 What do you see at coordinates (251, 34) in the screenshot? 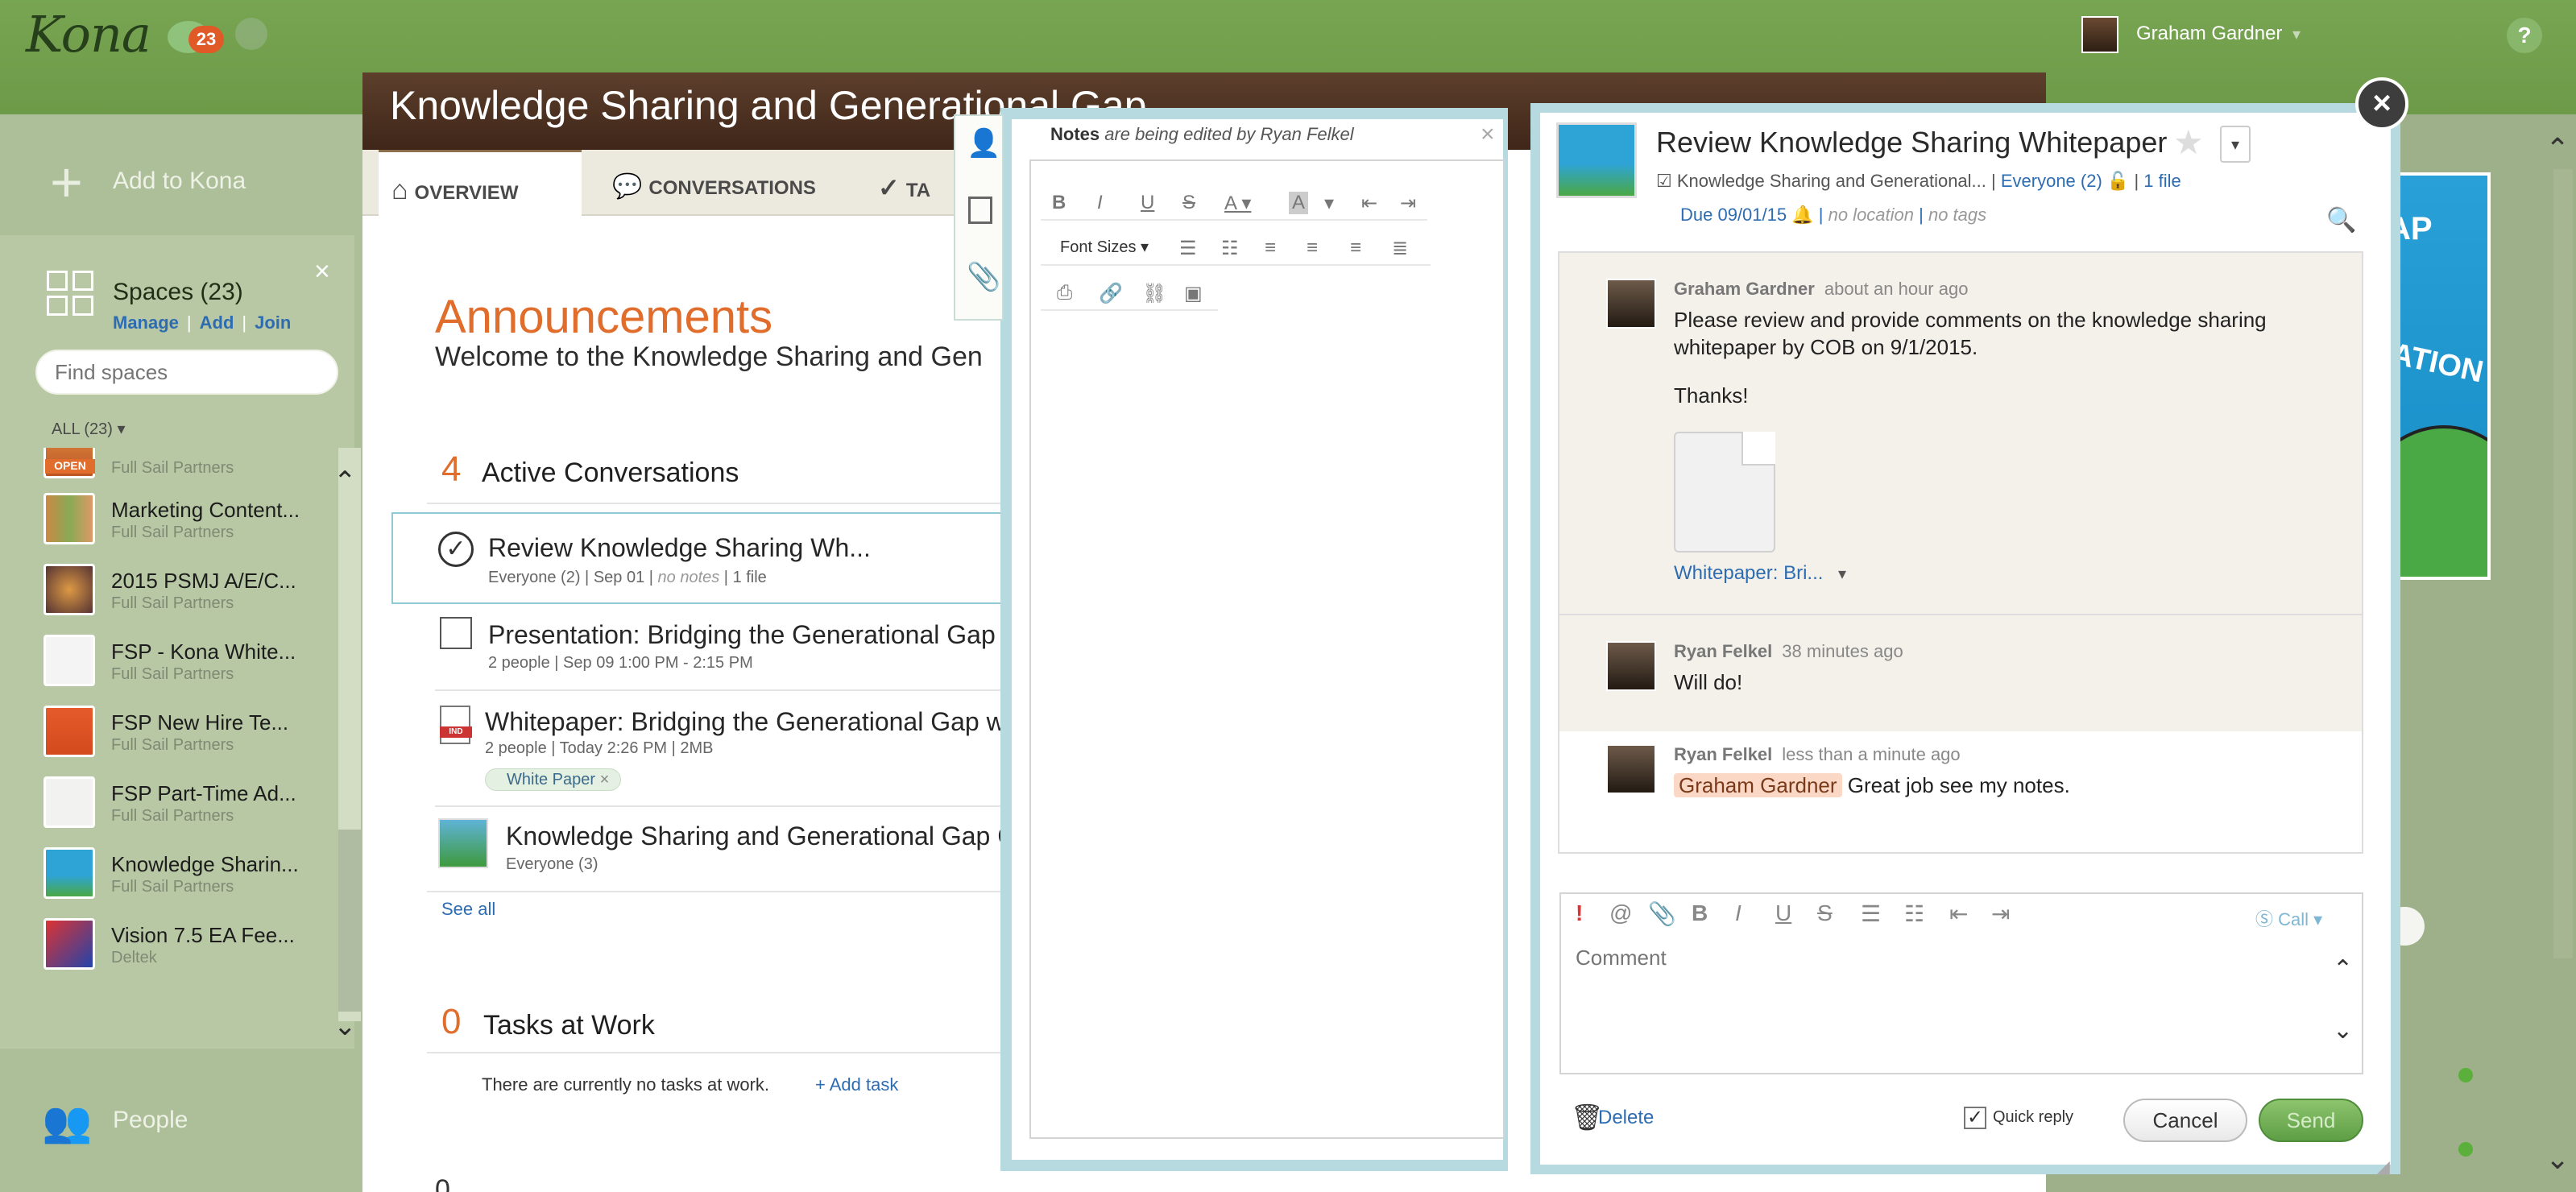
I see `globe-icon` at bounding box center [251, 34].